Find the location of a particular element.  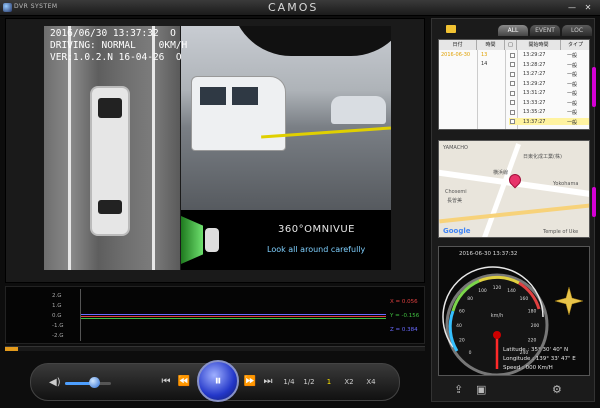

map-label: Temple of Uke is located at coordinates (561, 232).